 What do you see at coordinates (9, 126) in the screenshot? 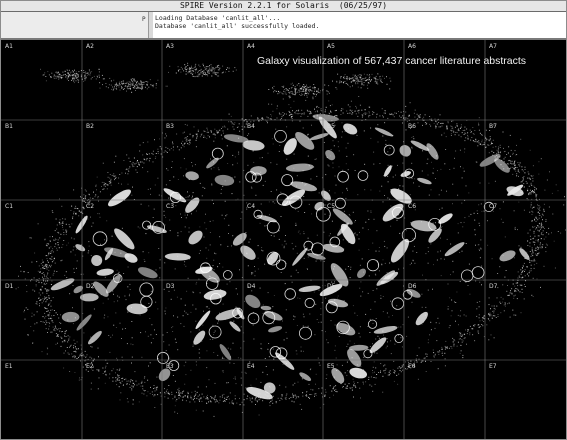
I see `grid-cell-label: B1` at bounding box center [9, 126].